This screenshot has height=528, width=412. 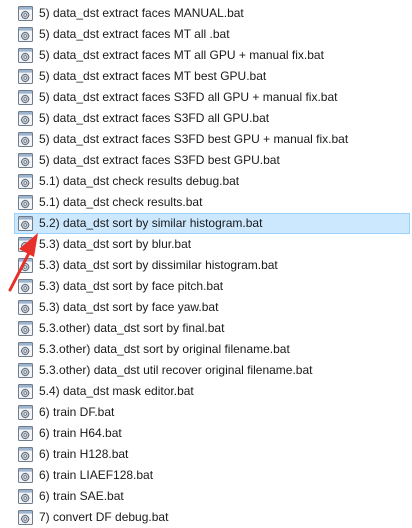 I want to click on file-name: 6) train DF.bat, so click(x=77, y=412).